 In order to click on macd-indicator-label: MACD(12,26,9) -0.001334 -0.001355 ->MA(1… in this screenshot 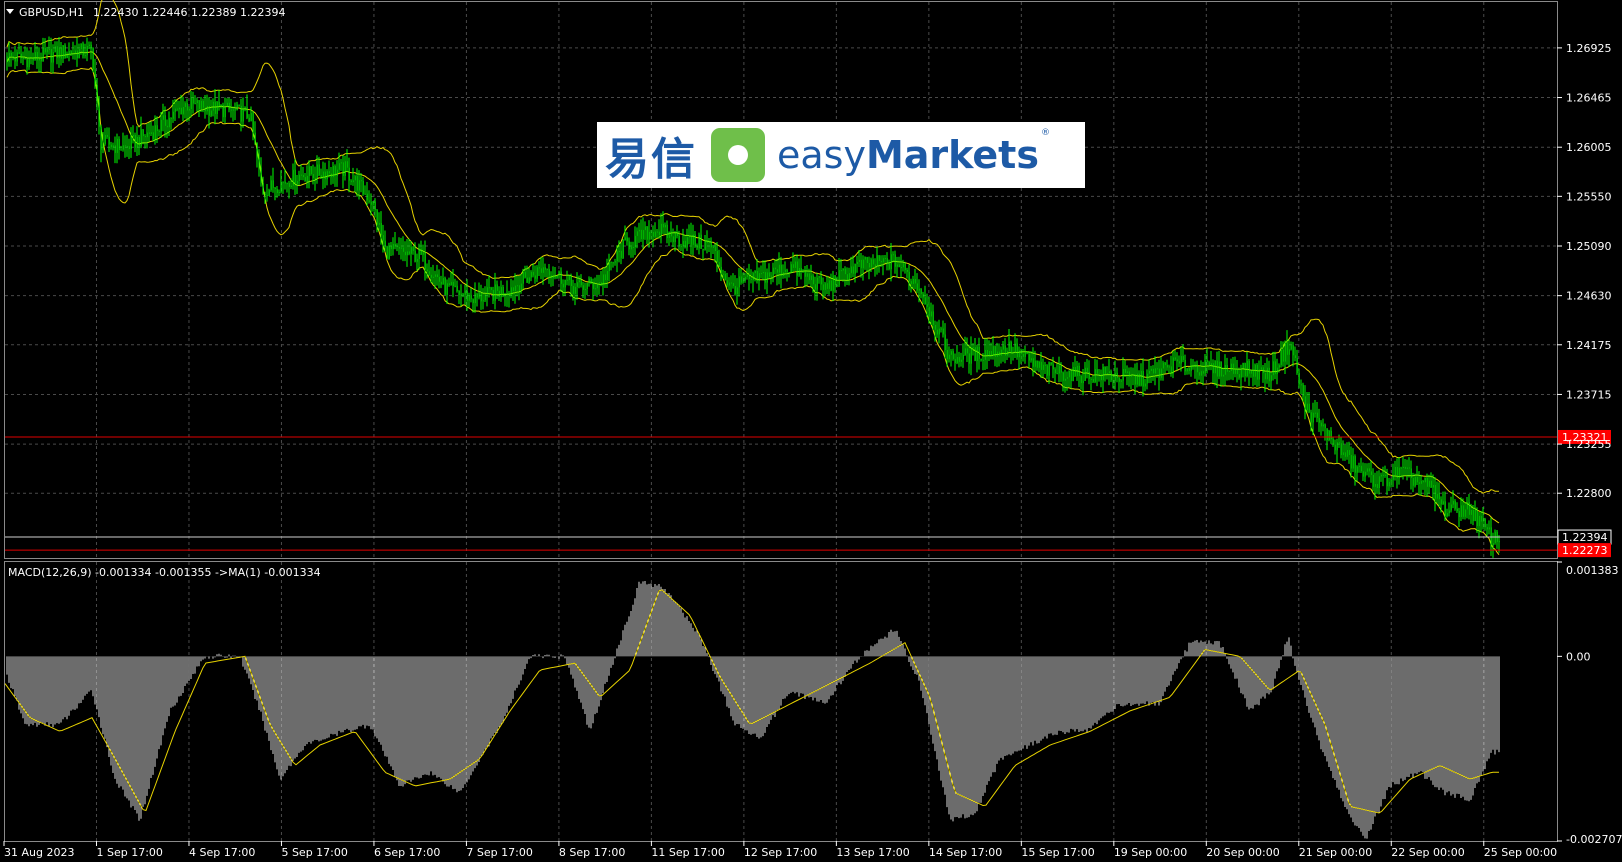, I will do `click(164, 572)`.